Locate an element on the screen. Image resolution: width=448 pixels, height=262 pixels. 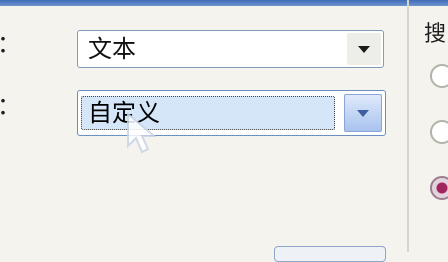
field-label-1: ： is located at coordinates (10, 44).